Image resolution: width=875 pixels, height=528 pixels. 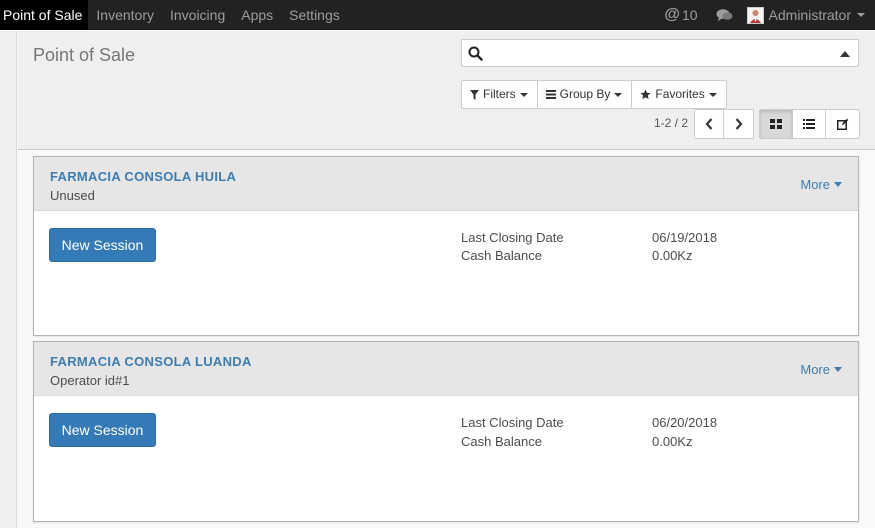 I want to click on favorites-label: Favorites, so click(x=680, y=94).